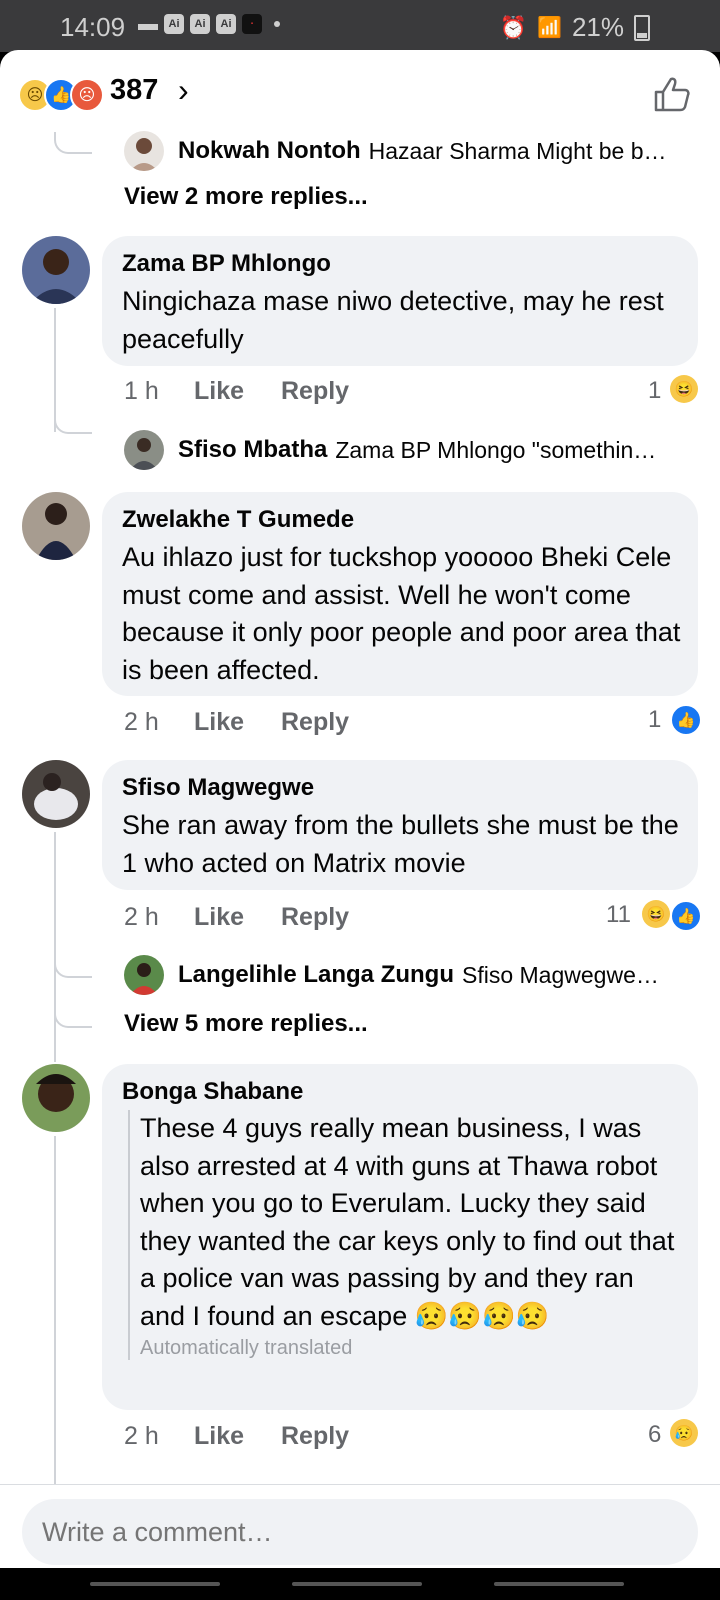 The width and height of the screenshot is (720, 1600). What do you see at coordinates (212, 1092) in the screenshot?
I see `comment-author: Bonga Shabane` at bounding box center [212, 1092].